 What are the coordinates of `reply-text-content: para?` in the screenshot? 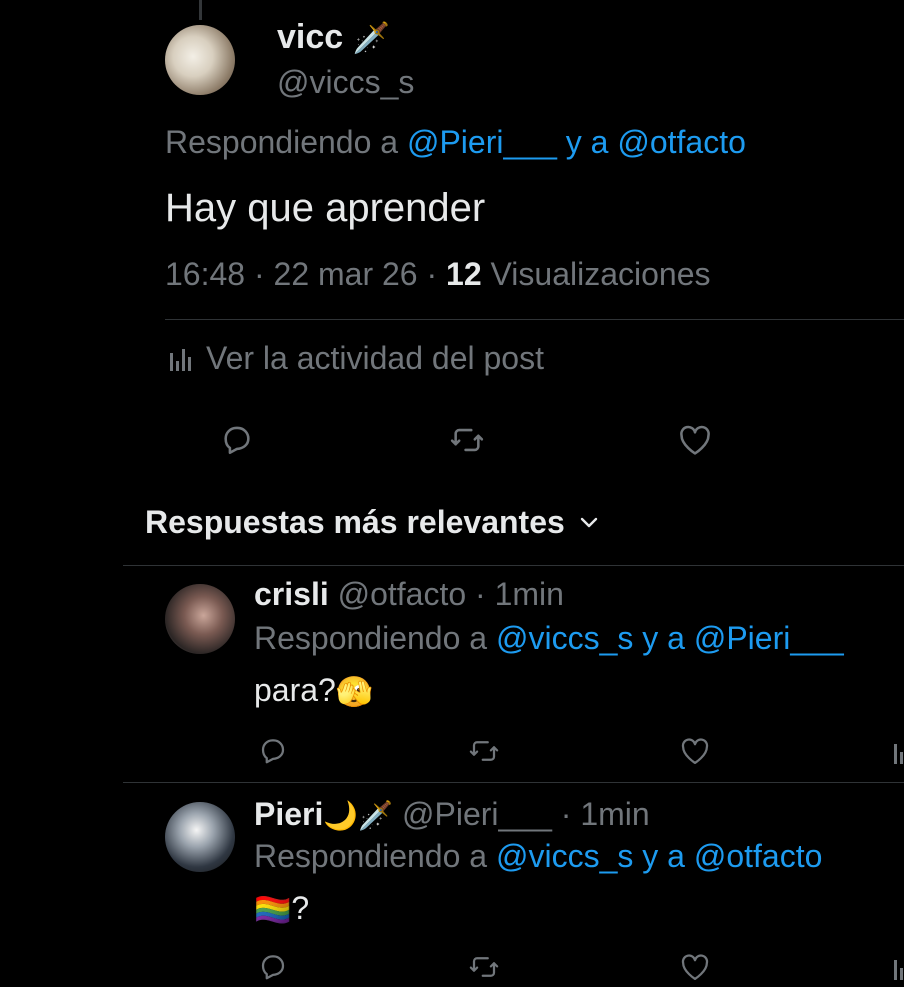 It's located at (295, 690).